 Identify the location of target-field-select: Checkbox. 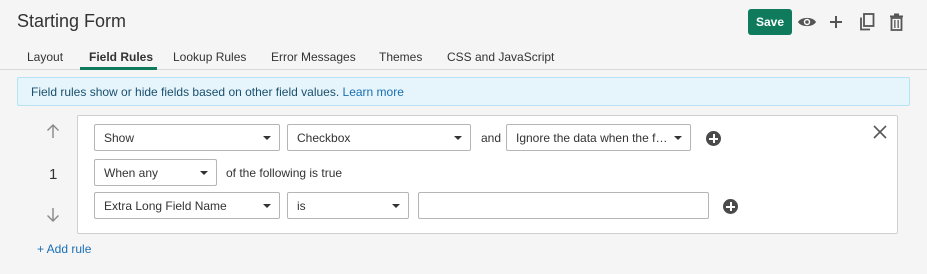
(379, 137).